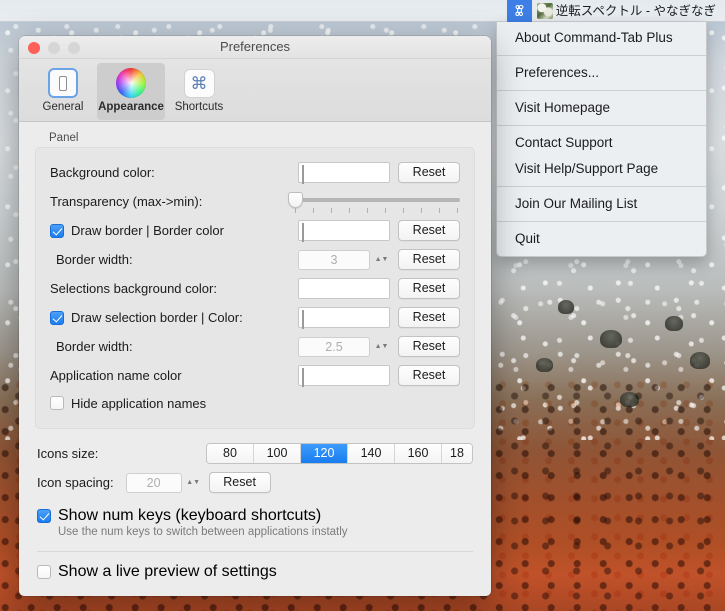  Describe the element at coordinates (116, 375) in the screenshot. I see `application-name-color-label: Application name color` at that location.